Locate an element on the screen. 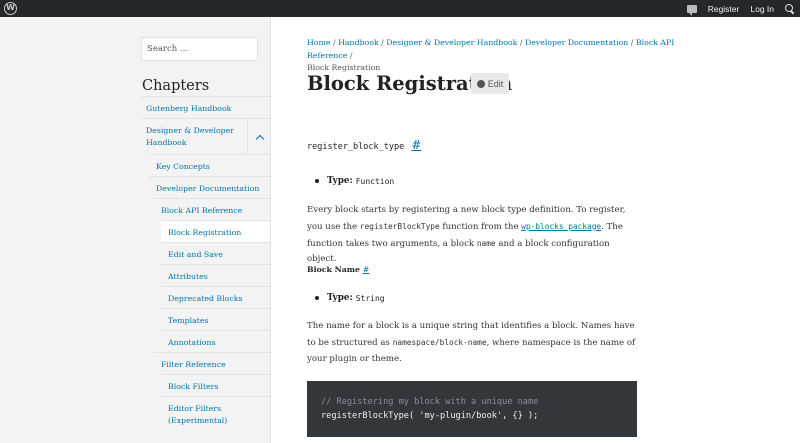  nav-item-filter-reference: Filter Reference is located at coordinates (212, 363).